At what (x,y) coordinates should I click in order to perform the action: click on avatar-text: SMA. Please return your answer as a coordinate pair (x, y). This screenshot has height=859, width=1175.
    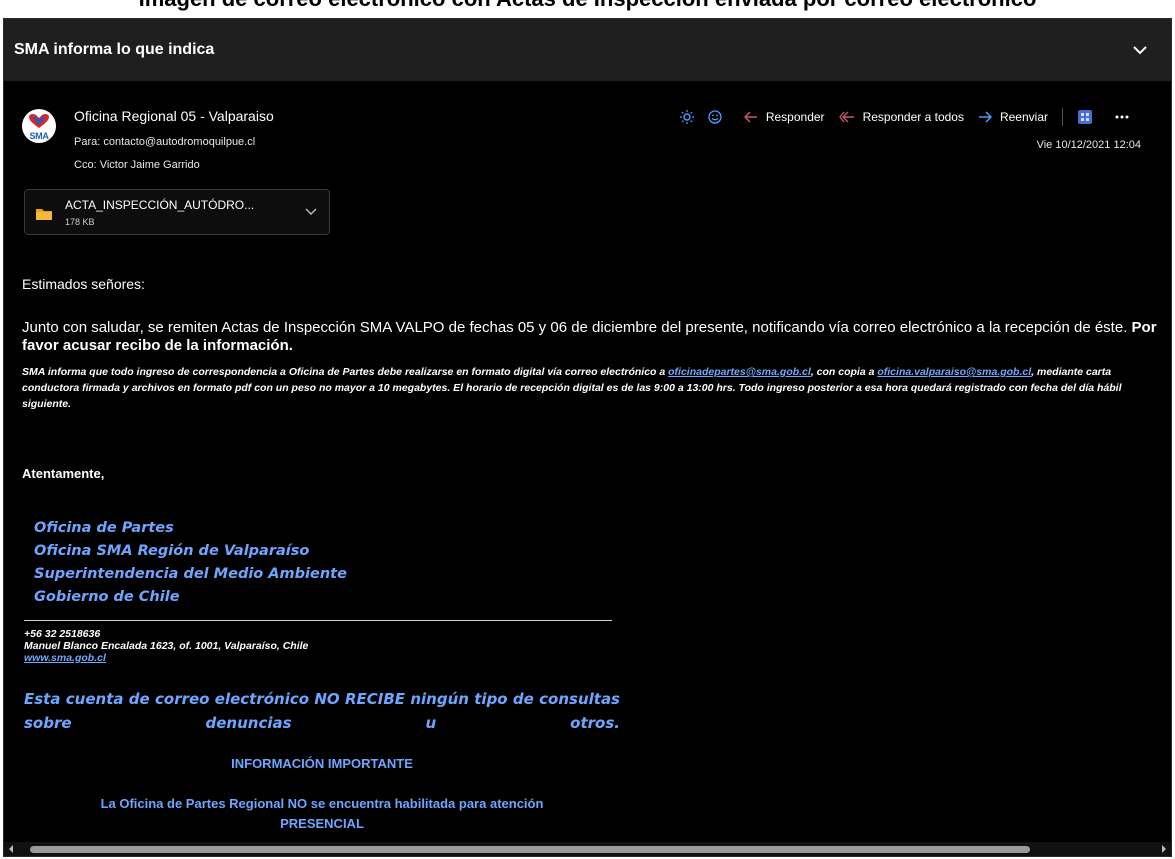
    Looking at the image, I should click on (39, 136).